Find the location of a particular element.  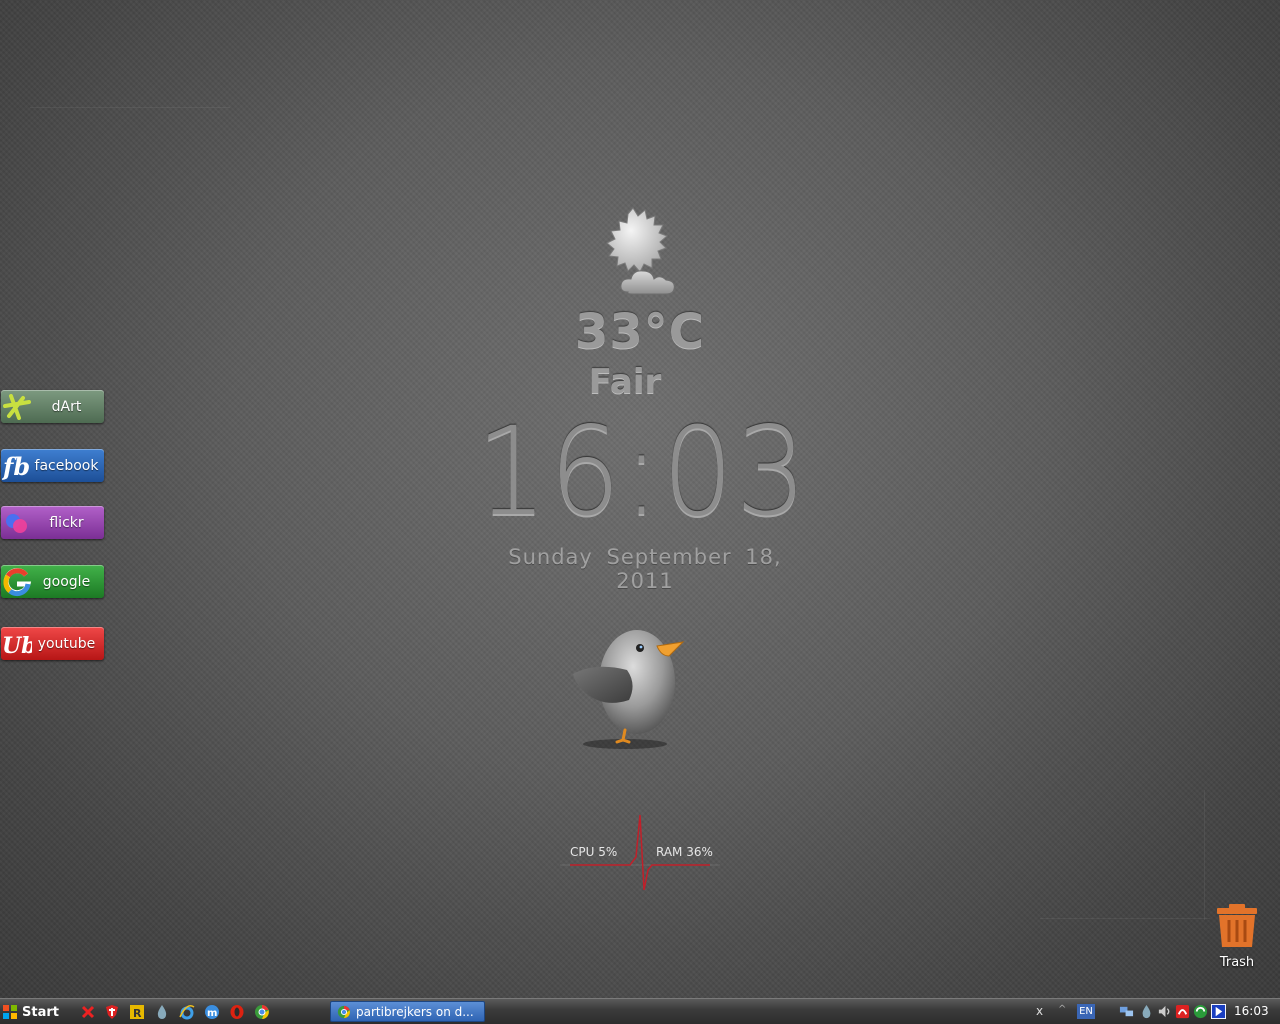

desktop-clock-date: Sunday September 18, 2011 is located at coordinates (645, 569).